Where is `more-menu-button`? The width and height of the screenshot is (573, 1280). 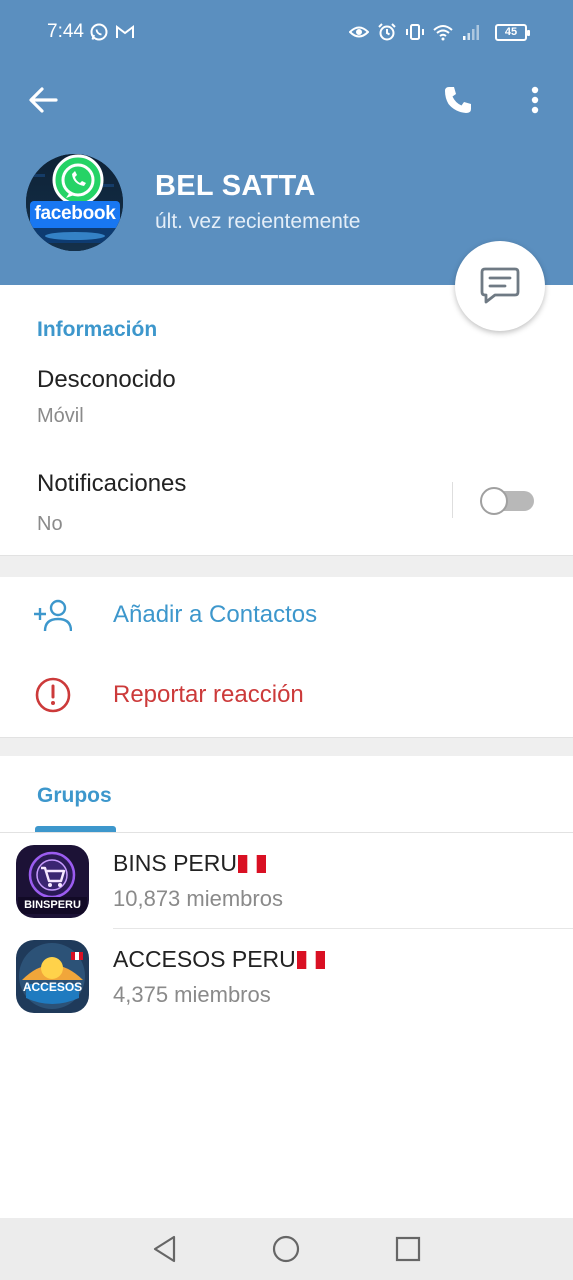 more-menu-button is located at coordinates (535, 100).